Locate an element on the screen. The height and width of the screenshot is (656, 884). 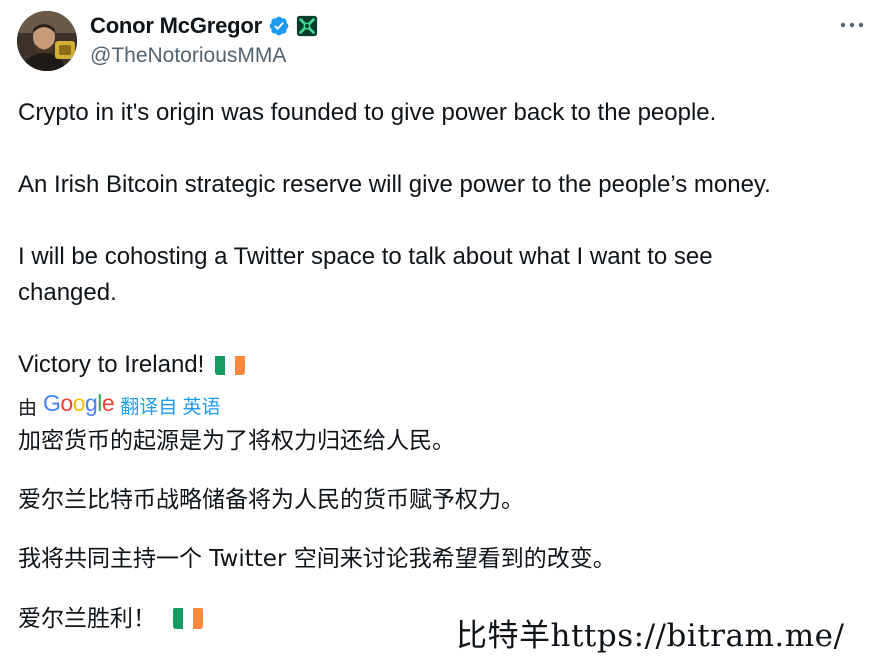
author-display-name: Conor McGregor is located at coordinates (176, 26).